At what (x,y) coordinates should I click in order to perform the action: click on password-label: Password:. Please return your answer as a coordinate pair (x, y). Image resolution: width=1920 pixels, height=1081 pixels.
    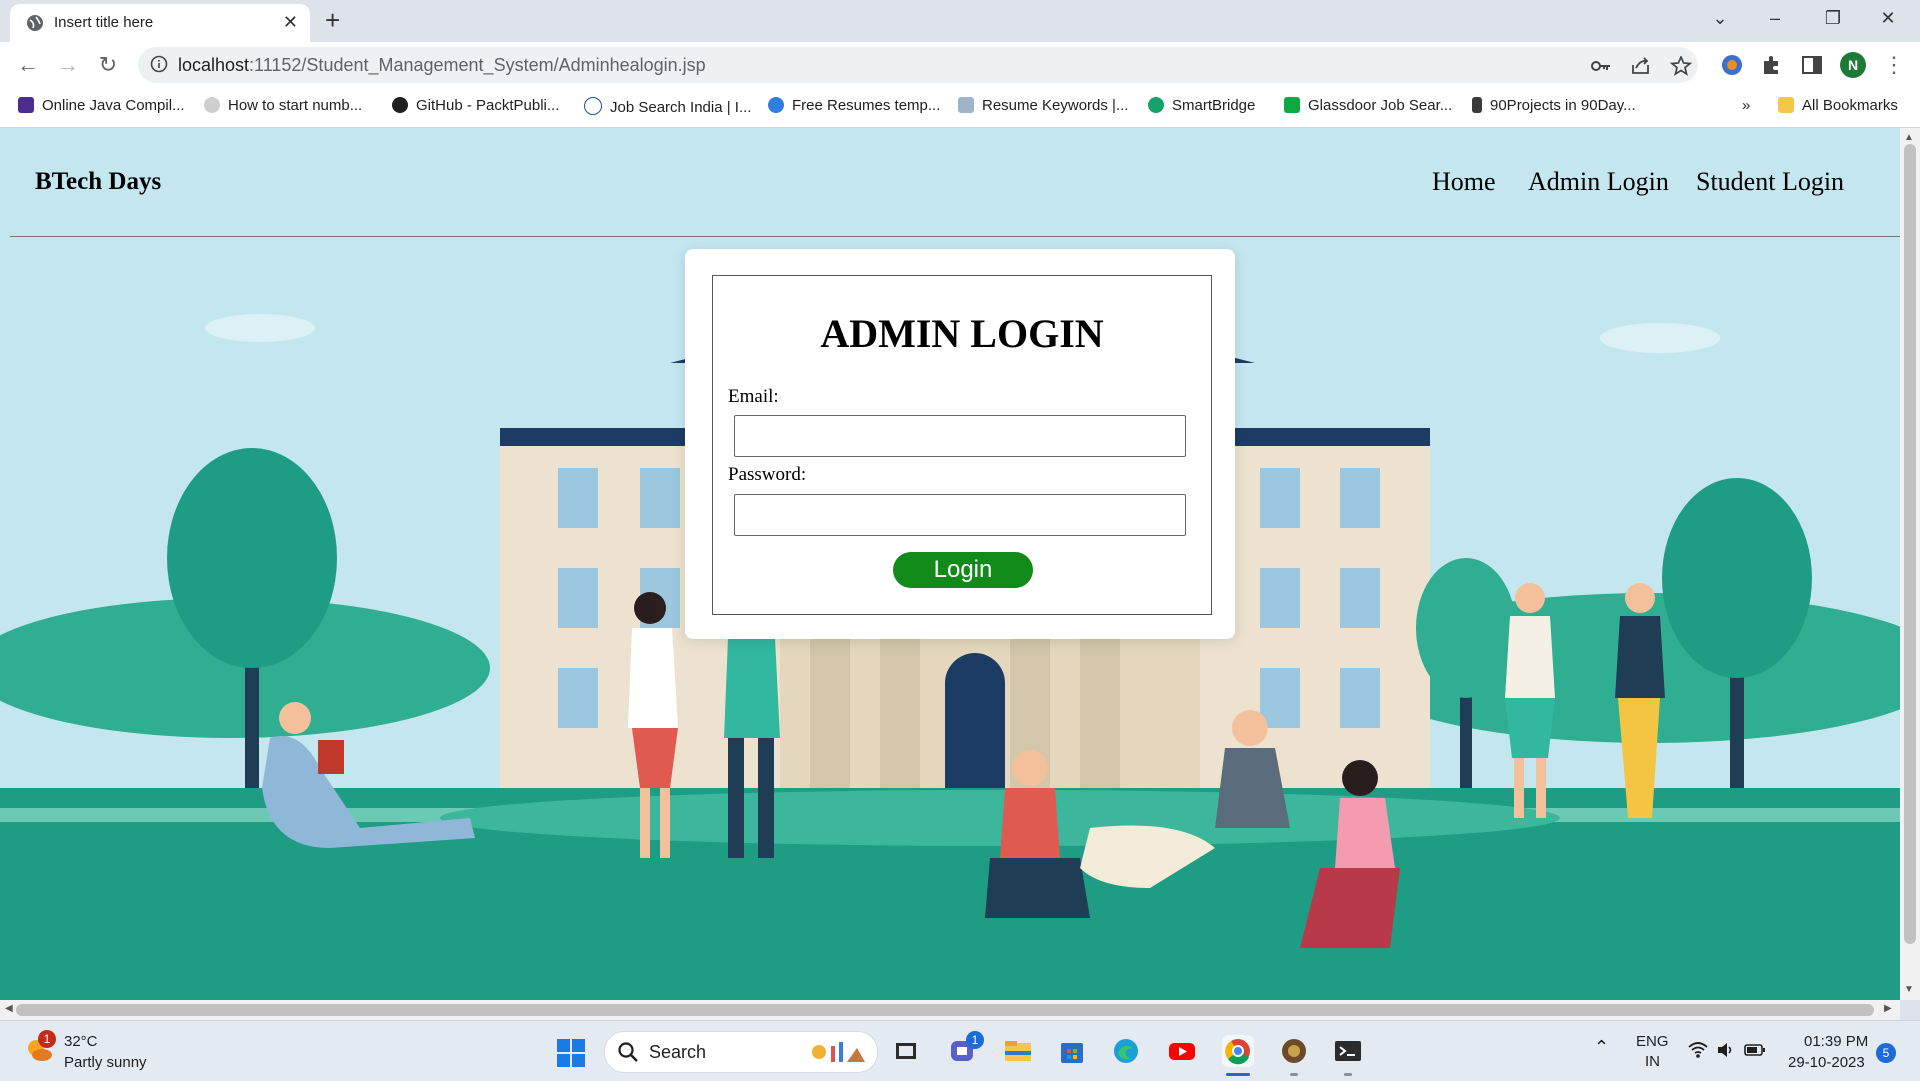
    Looking at the image, I should click on (767, 474).